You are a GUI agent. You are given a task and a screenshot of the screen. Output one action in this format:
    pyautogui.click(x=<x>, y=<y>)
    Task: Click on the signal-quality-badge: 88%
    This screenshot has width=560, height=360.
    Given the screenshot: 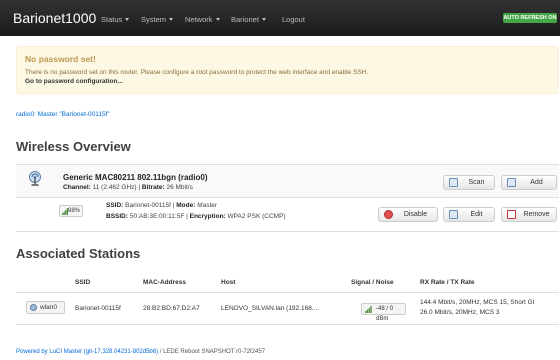 What is the action you would take?
    pyautogui.click(x=71, y=211)
    